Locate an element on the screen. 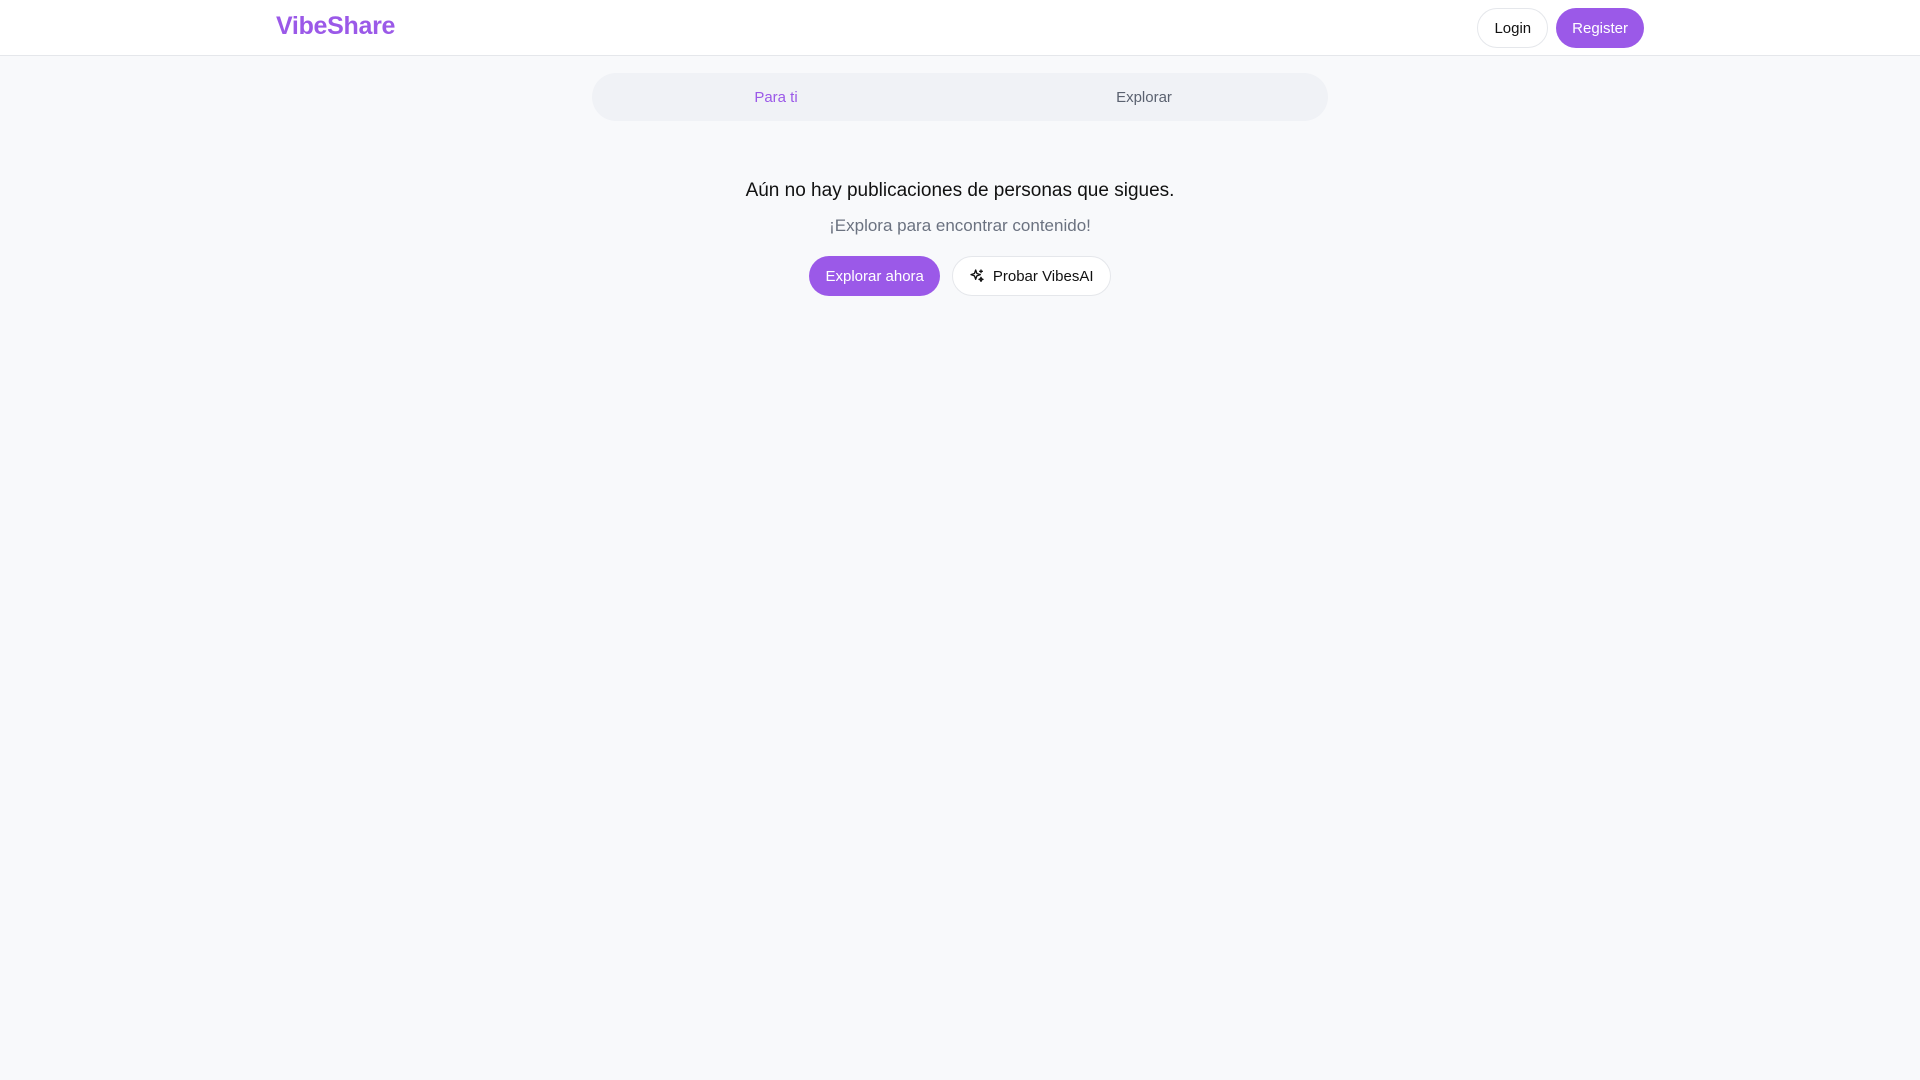 The height and width of the screenshot is (1080, 1920). auth-buttons: Login Register is located at coordinates (1560, 28).